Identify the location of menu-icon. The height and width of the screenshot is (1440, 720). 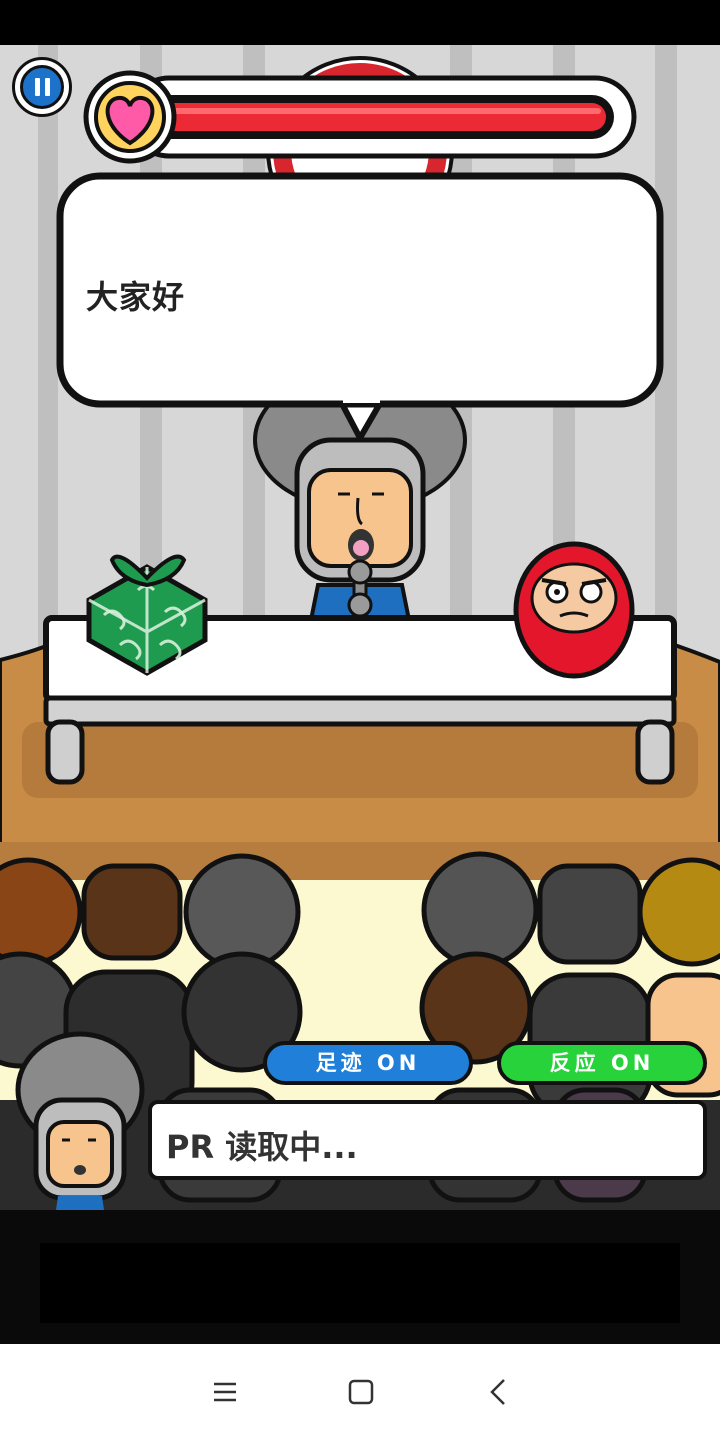
(225, 1392).